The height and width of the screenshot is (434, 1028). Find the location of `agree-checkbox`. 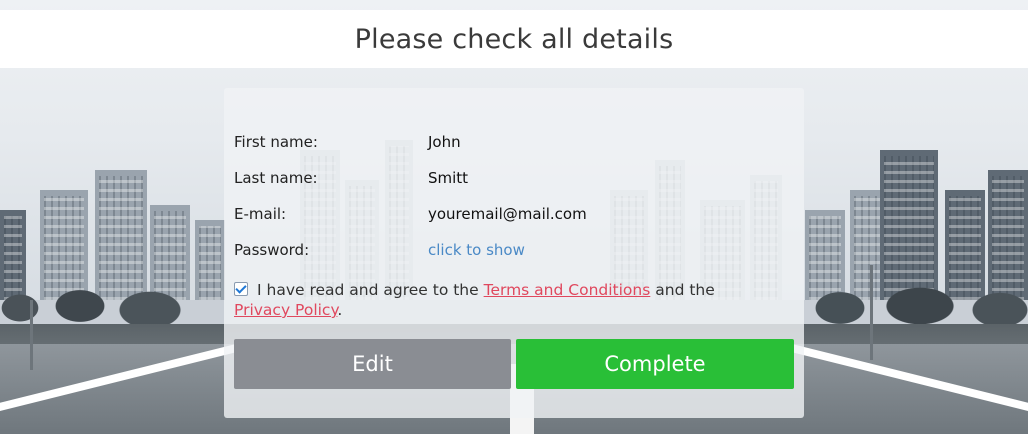

agree-checkbox is located at coordinates (241, 289).